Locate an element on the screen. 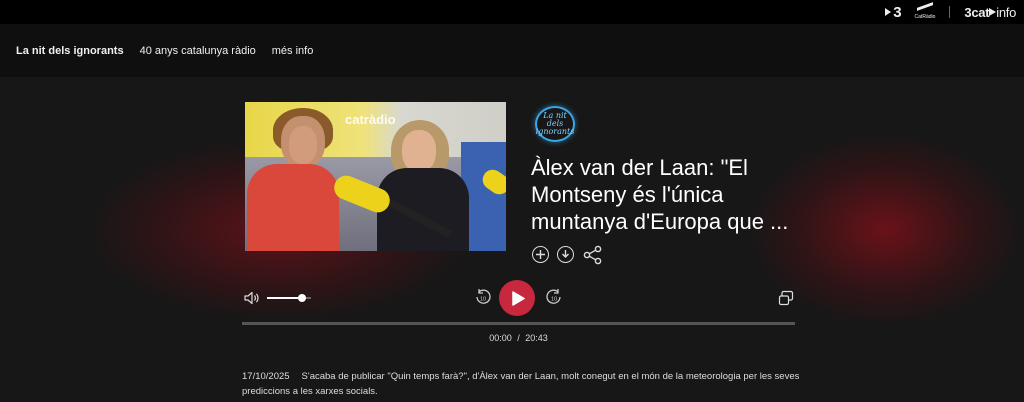  volume-slider-handle is located at coordinates (302, 298).